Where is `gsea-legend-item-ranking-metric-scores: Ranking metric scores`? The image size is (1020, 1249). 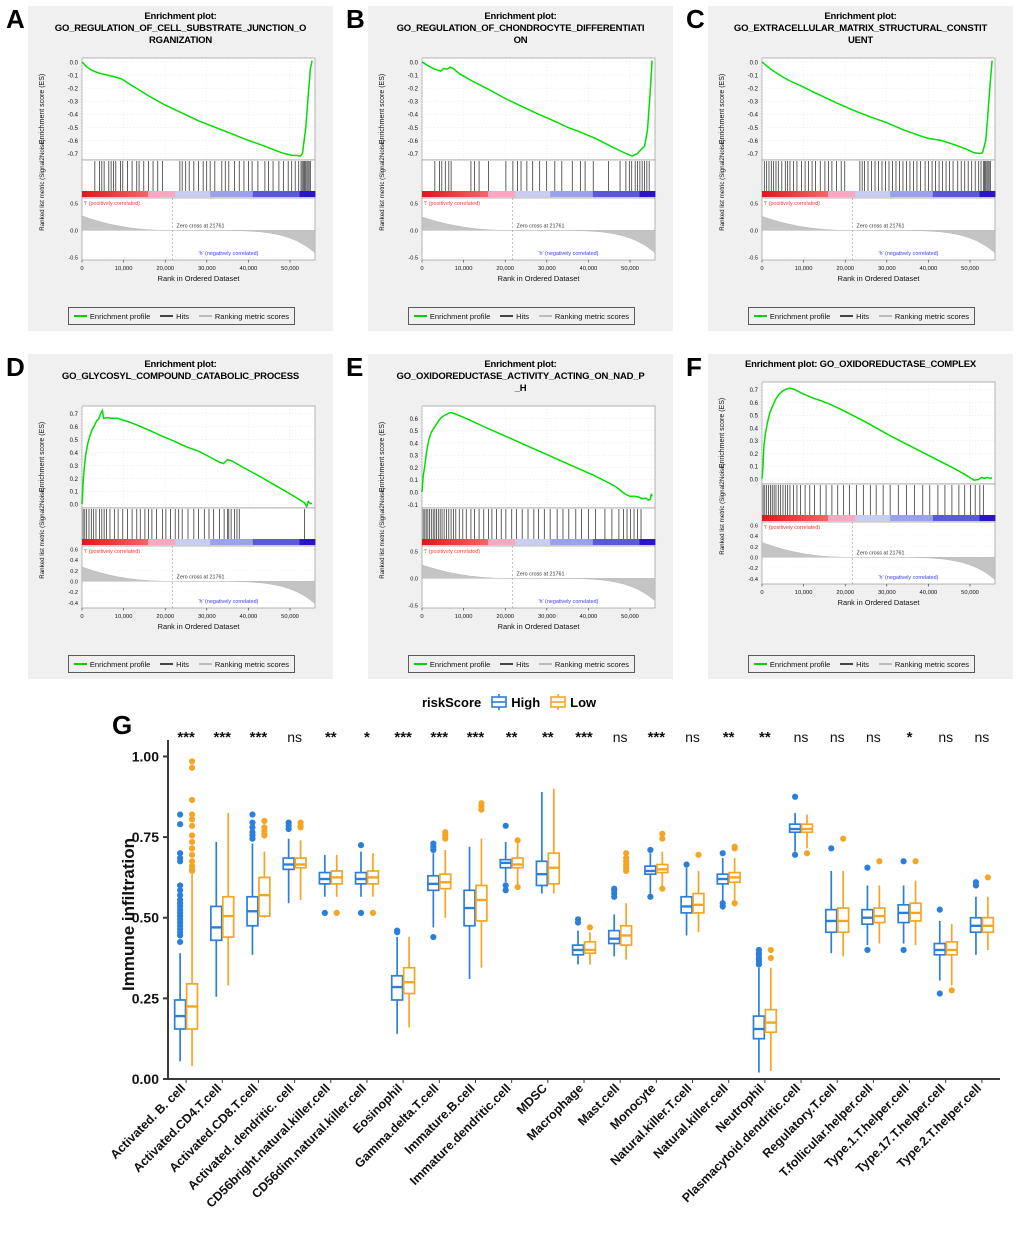
gsea-legend-item-ranking-metric-scores: Ranking metric scores is located at coordinates (243, 664).